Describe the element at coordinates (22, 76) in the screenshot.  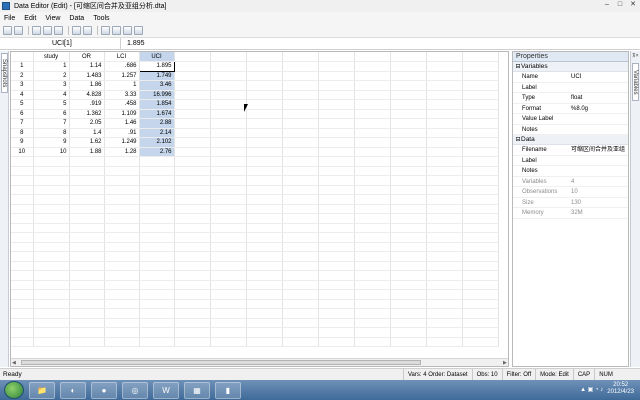
I see `row-number: 2` at that location.